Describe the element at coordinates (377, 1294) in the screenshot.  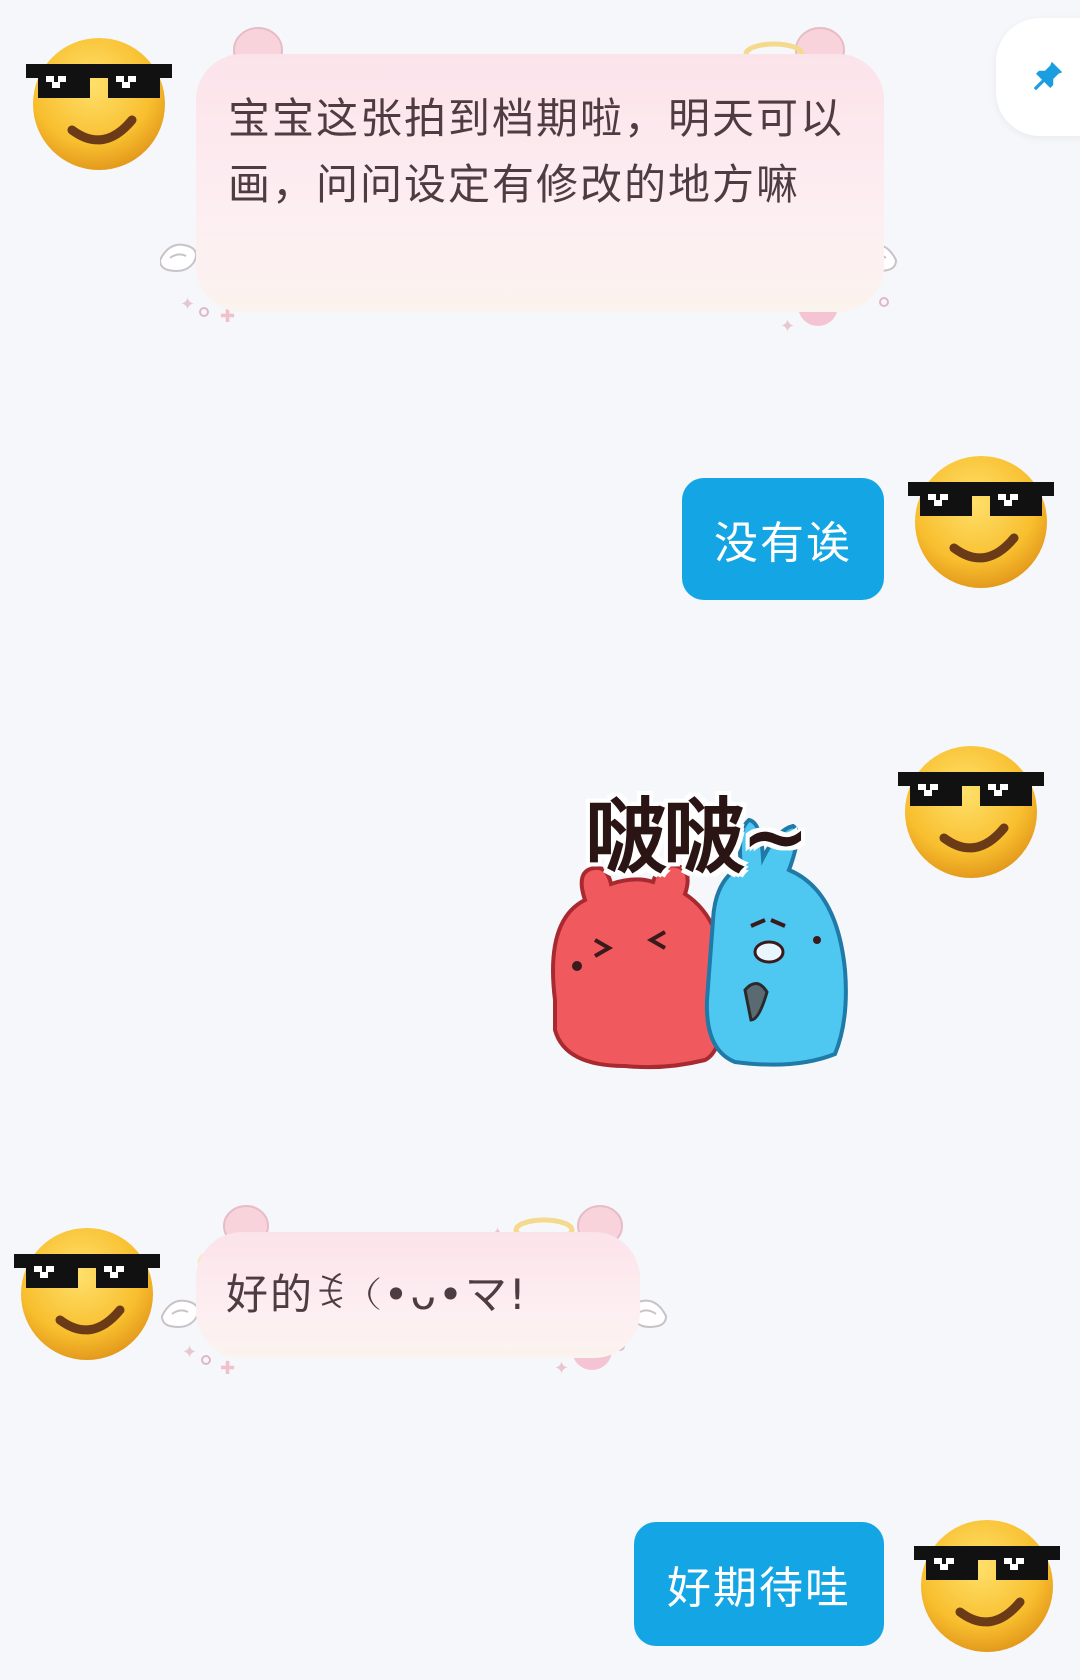
I see `message-text: 好的ꉂ（•ᴗ•マ!` at that location.